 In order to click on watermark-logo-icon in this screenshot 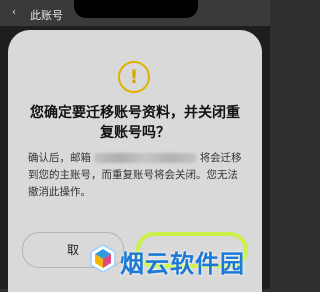, I will do `click(103, 258)`.